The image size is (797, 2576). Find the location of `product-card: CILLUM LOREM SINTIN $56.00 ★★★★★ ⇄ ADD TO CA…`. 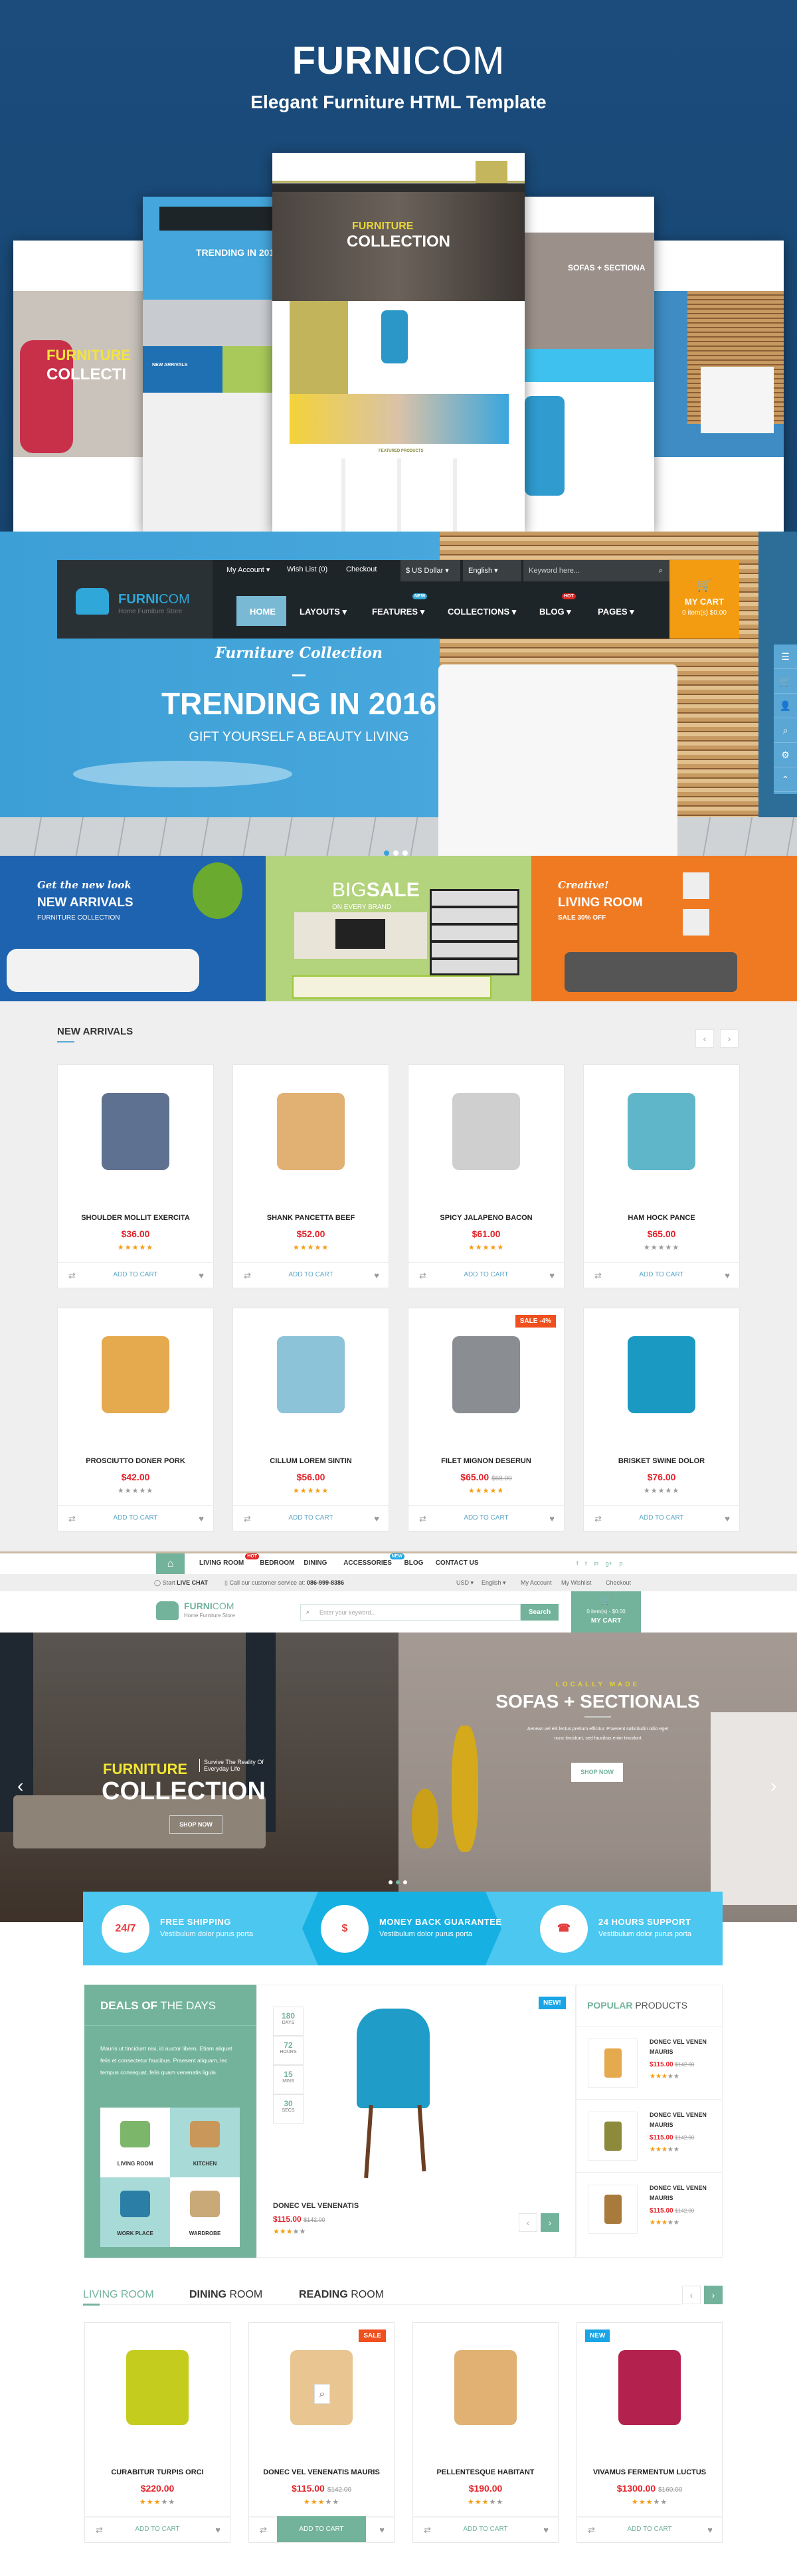

product-card: CILLUM LOREM SINTIN $56.00 ★★★★★ ⇄ ADD TO CA… is located at coordinates (310, 1420).